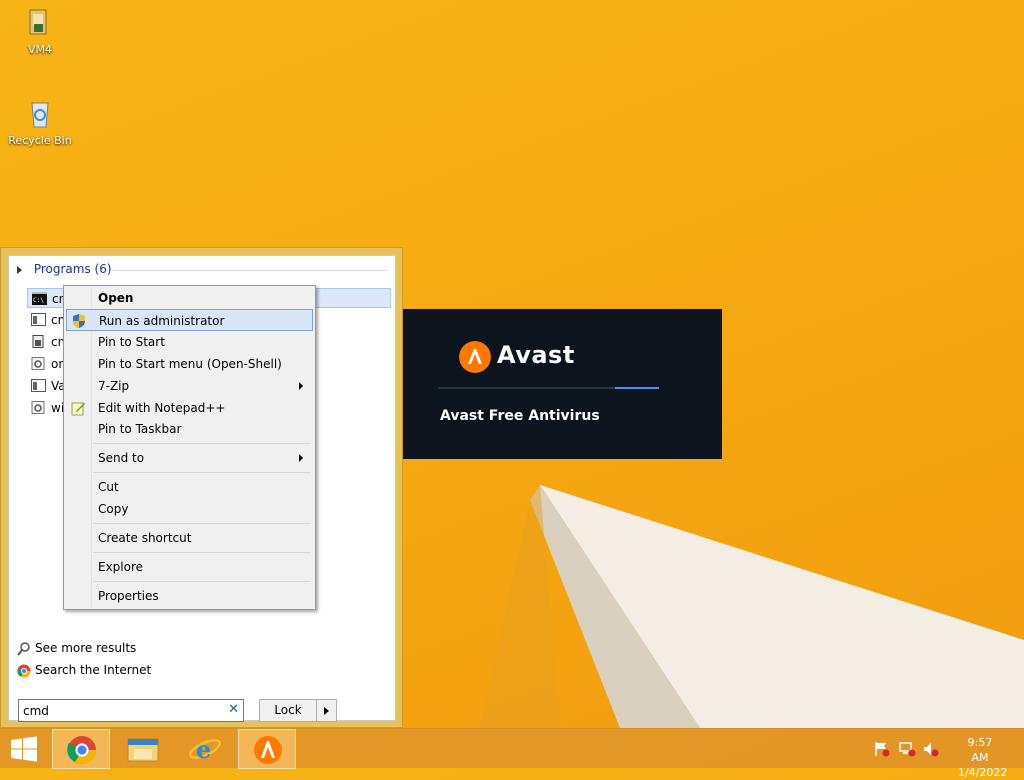 Image resolution: width=1024 pixels, height=780 pixels. What do you see at coordinates (189, 342) in the screenshot?
I see `menu-item-pin-to-start: Pin to Start` at bounding box center [189, 342].